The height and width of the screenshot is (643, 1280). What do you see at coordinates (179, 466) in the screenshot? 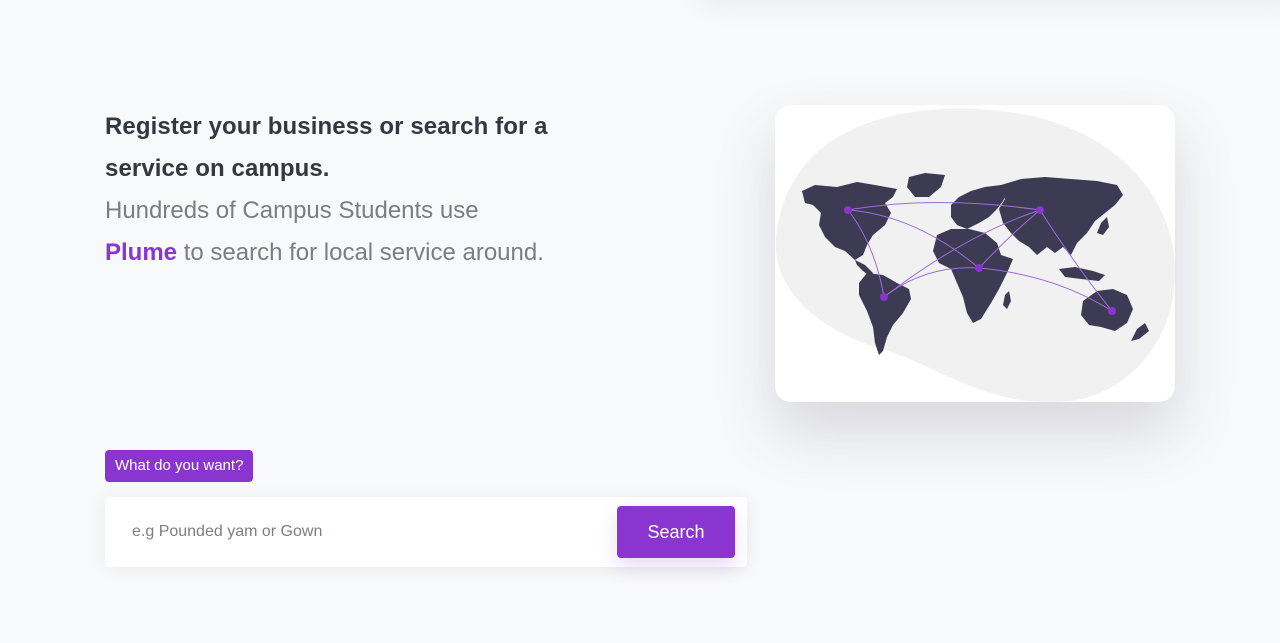
I see `what-do-you-want-tag: What do you want?` at bounding box center [179, 466].